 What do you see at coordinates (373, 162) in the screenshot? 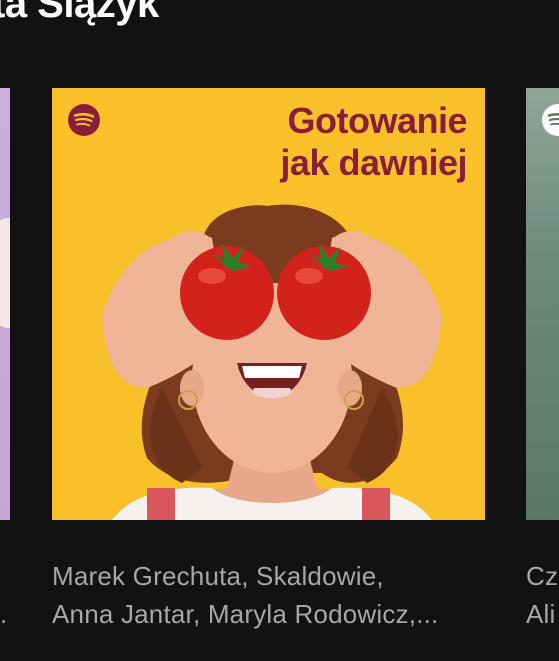
I see `cover-title-line-2: jak dawniej` at bounding box center [373, 162].